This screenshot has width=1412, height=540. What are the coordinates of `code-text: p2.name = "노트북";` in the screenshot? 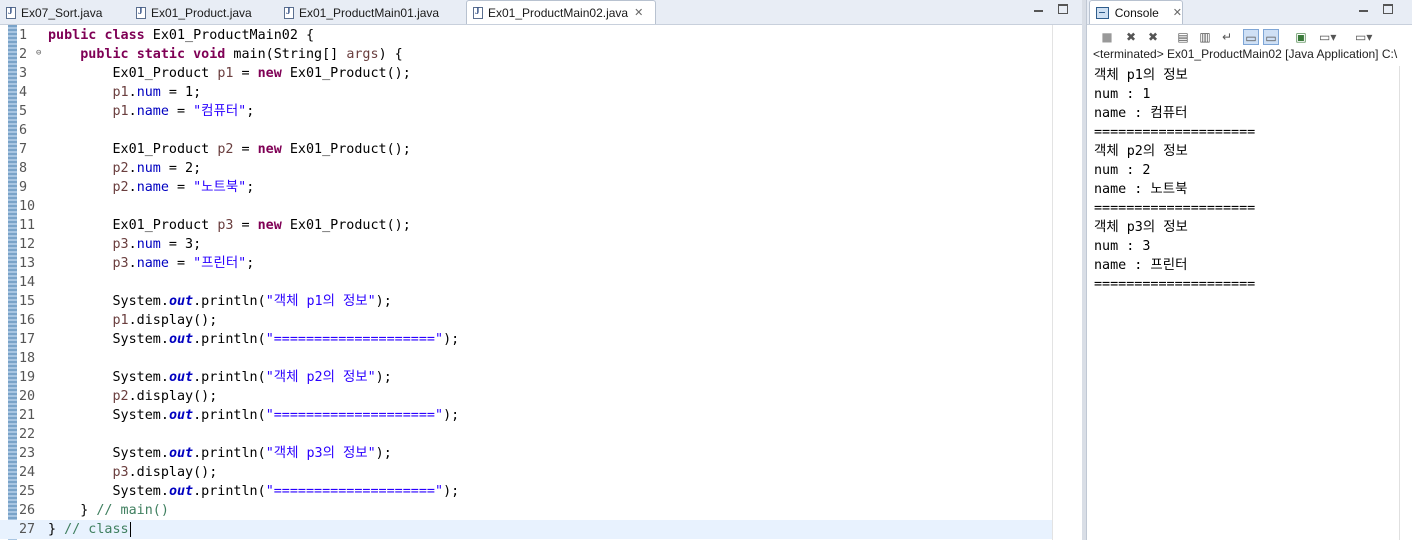 It's located at (183, 187).